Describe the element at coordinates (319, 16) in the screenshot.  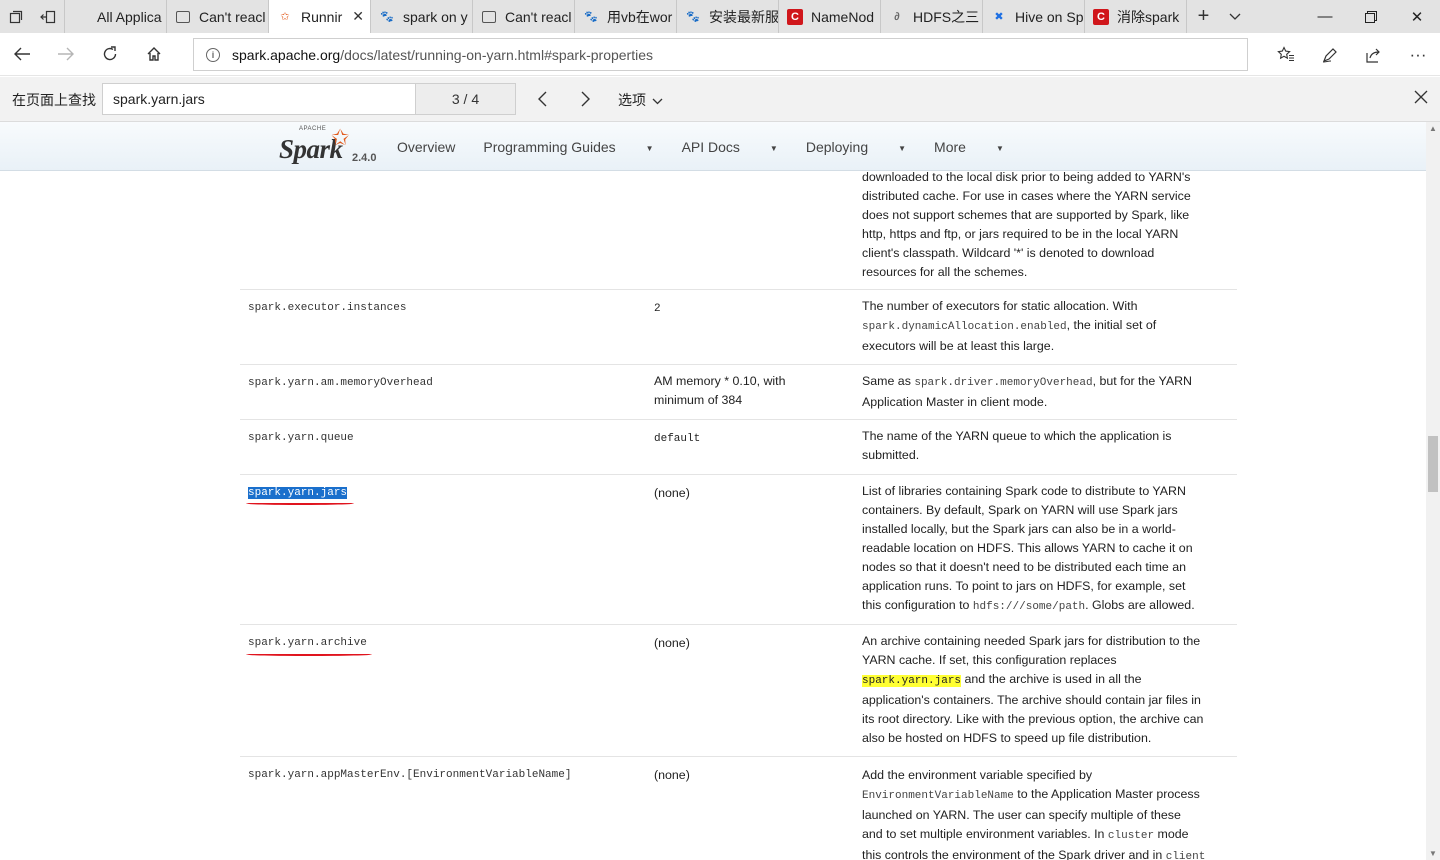
I see `tab-running-on-yarn: ✩ Runnir ✕` at that location.